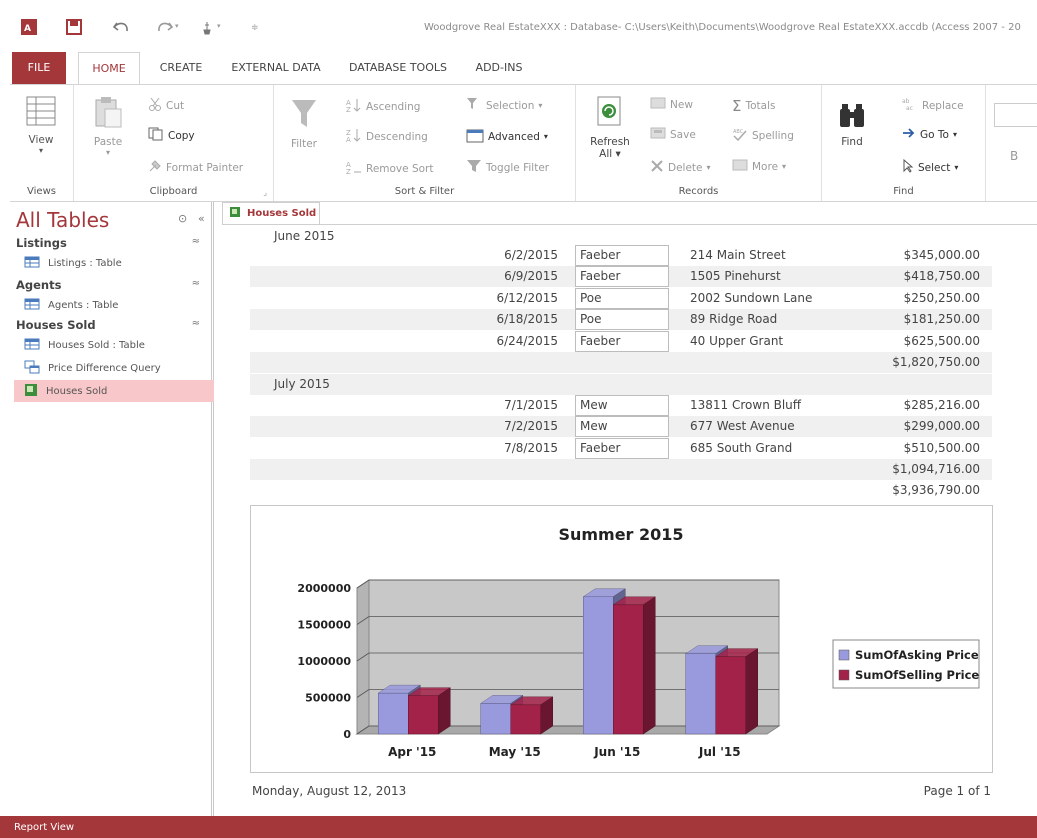 The width and height of the screenshot is (1037, 838). What do you see at coordinates (111, 325) in the screenshot?
I see `nav-group-houses-sold: Houses Sold ≈` at bounding box center [111, 325].